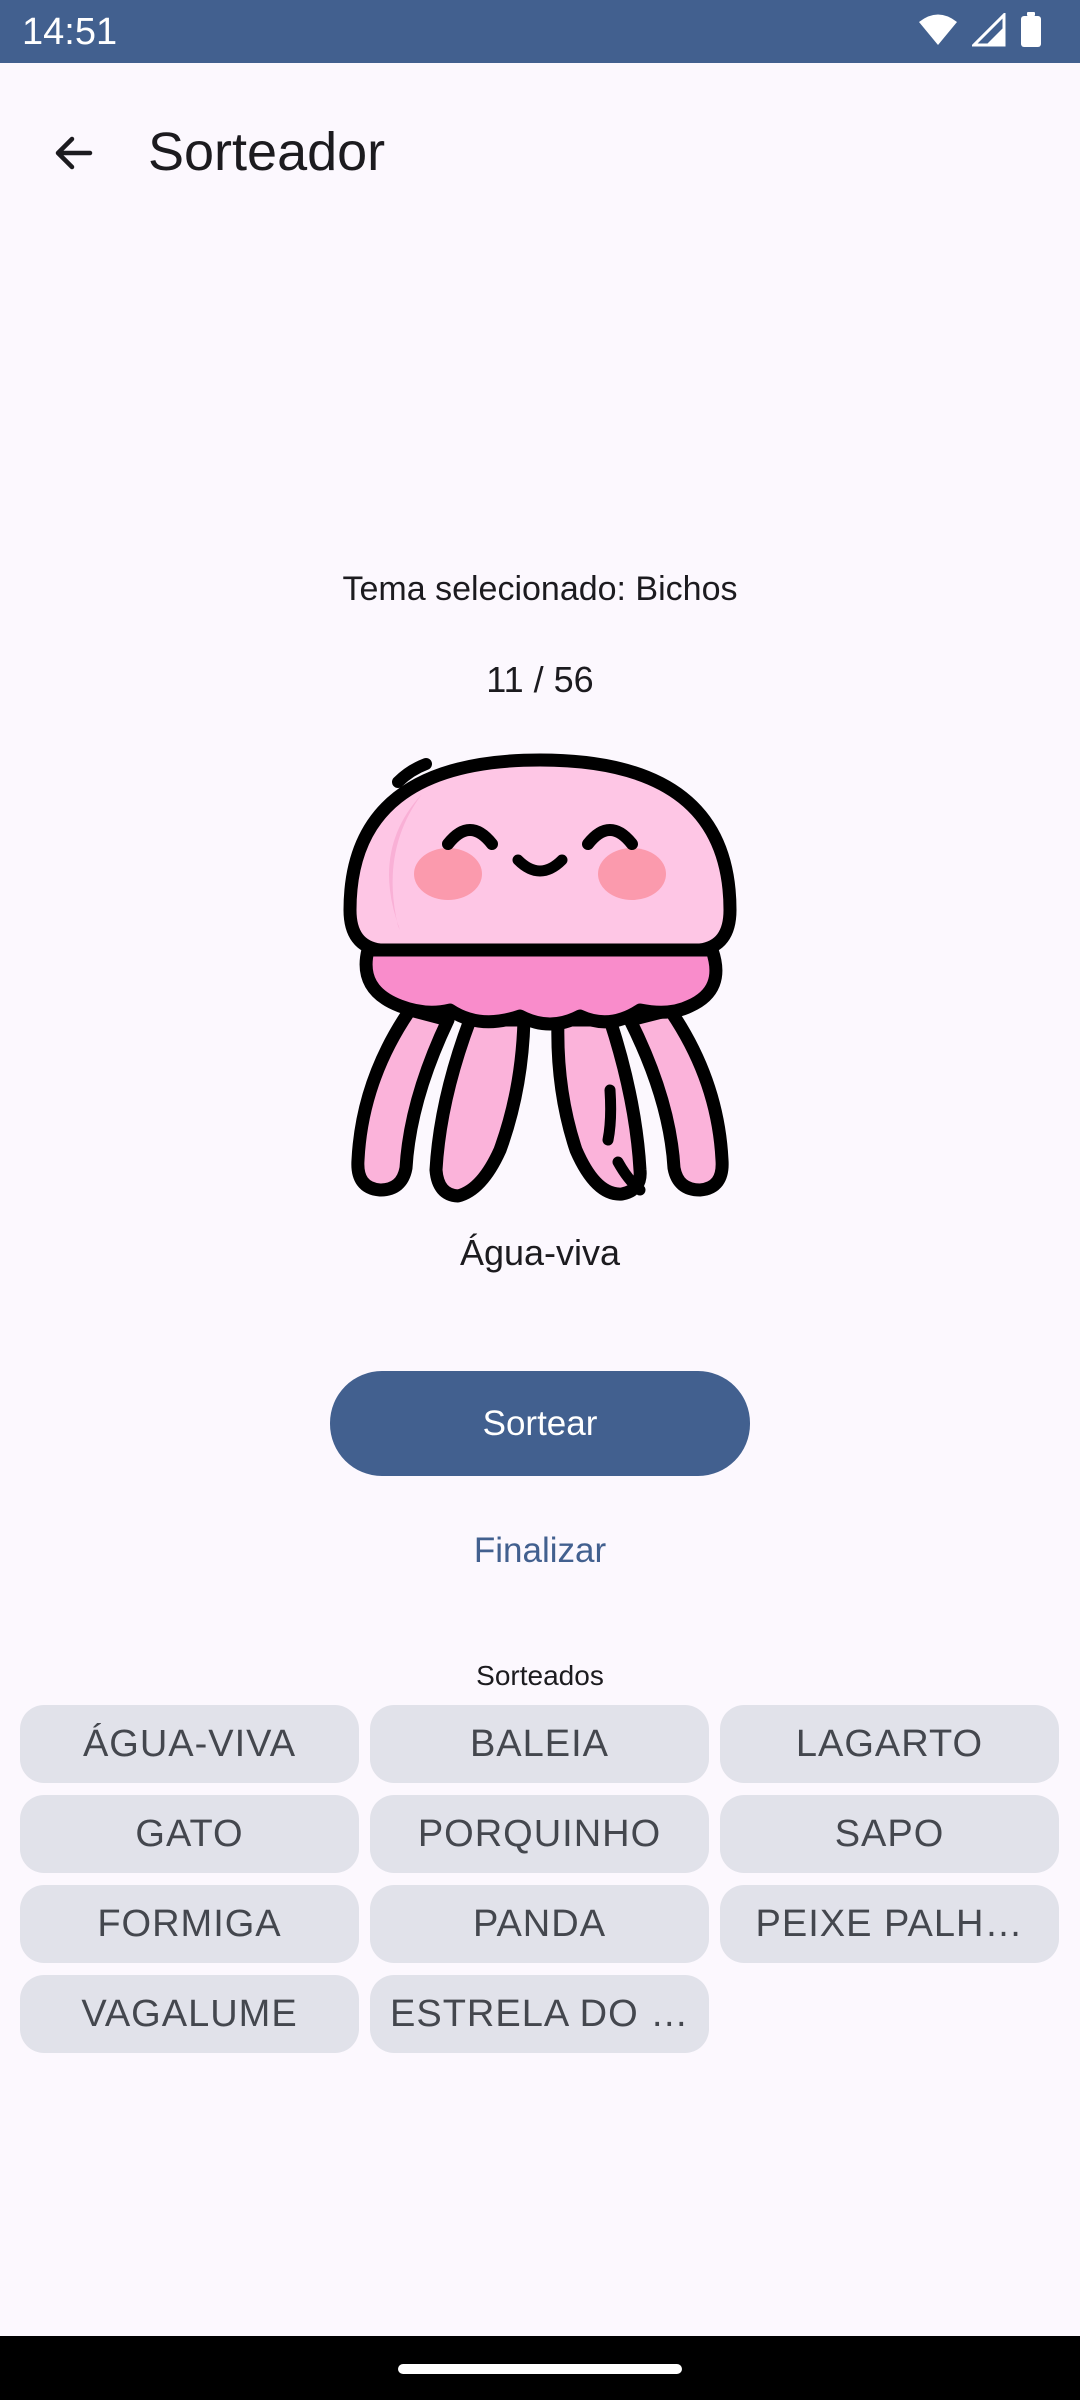  Describe the element at coordinates (540, 1423) in the screenshot. I see `draw-button: Sortear` at that location.